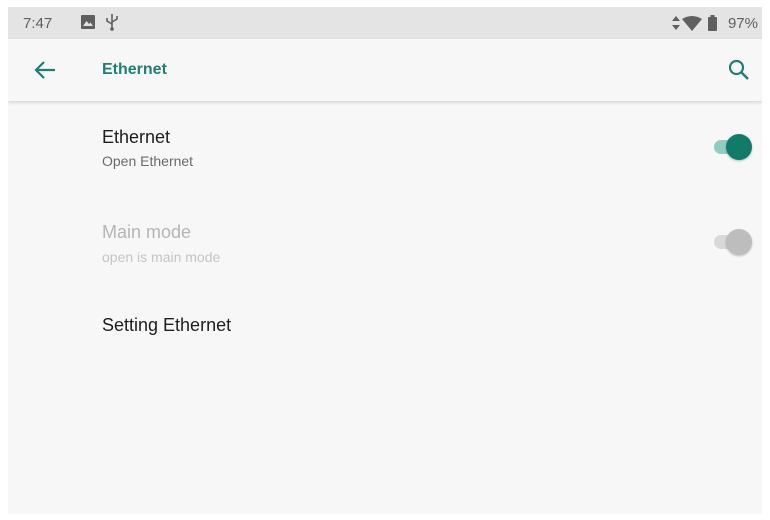 The image size is (770, 520). What do you see at coordinates (742, 23) in the screenshot?
I see `battery-percent: 97%` at bounding box center [742, 23].